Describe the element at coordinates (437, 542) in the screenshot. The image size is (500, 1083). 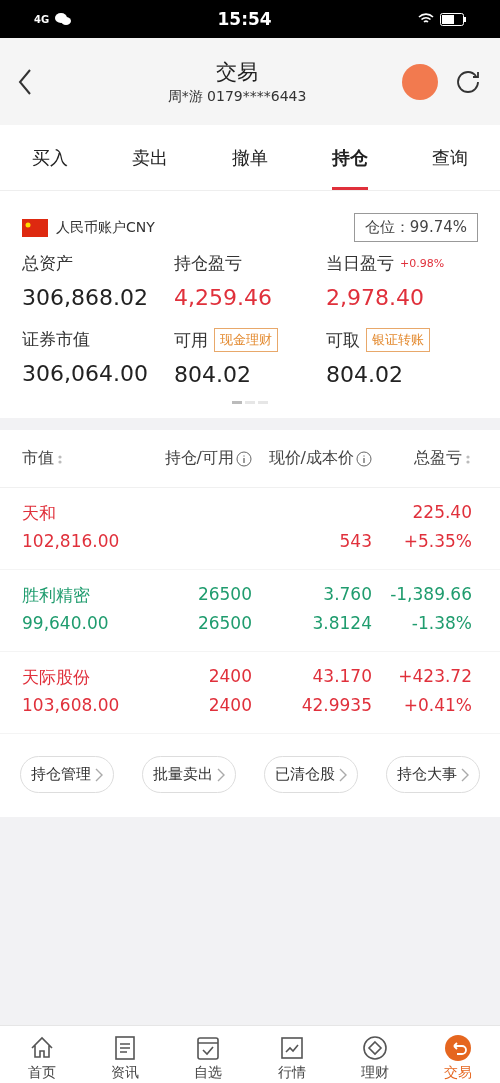
I see `table-cell-text: +5.35%` at that location.